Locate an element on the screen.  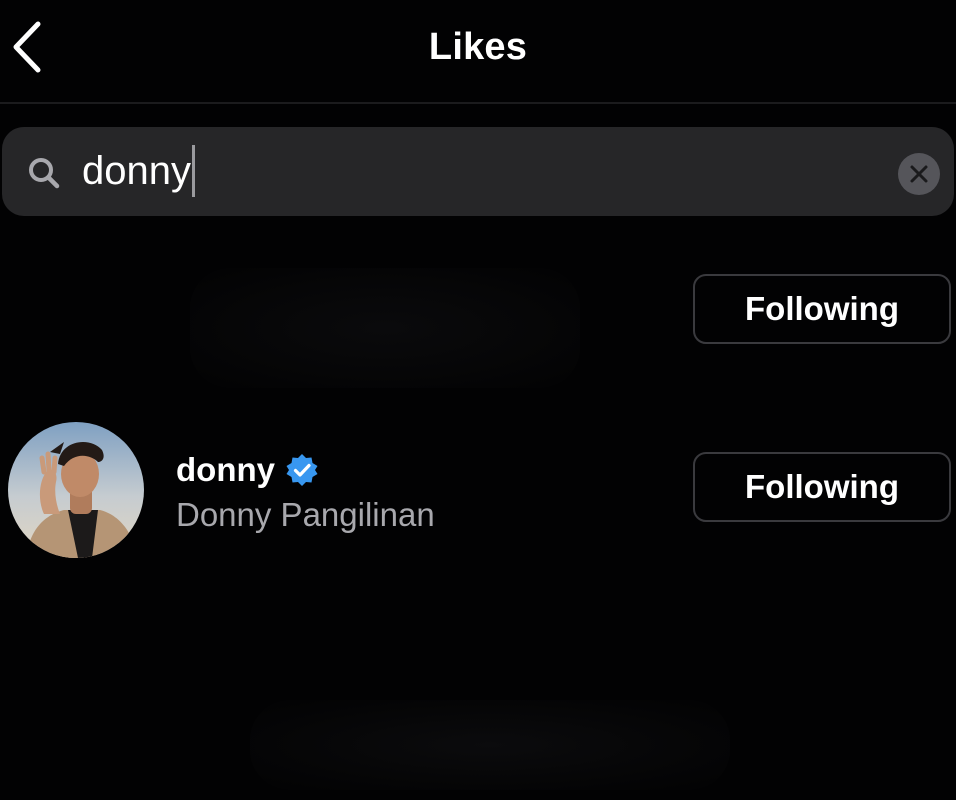
search-input-value: donny is located at coordinates (136, 171).